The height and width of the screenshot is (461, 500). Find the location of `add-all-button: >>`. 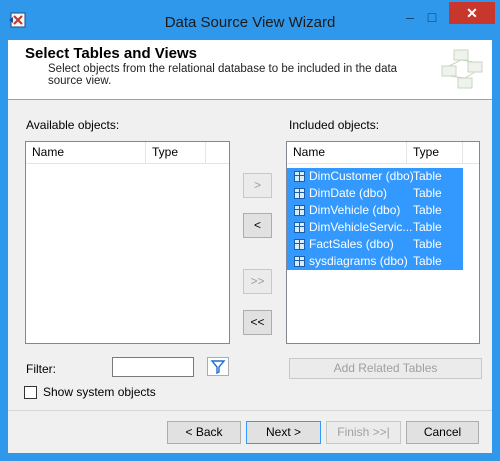

add-all-button: >> is located at coordinates (257, 281).